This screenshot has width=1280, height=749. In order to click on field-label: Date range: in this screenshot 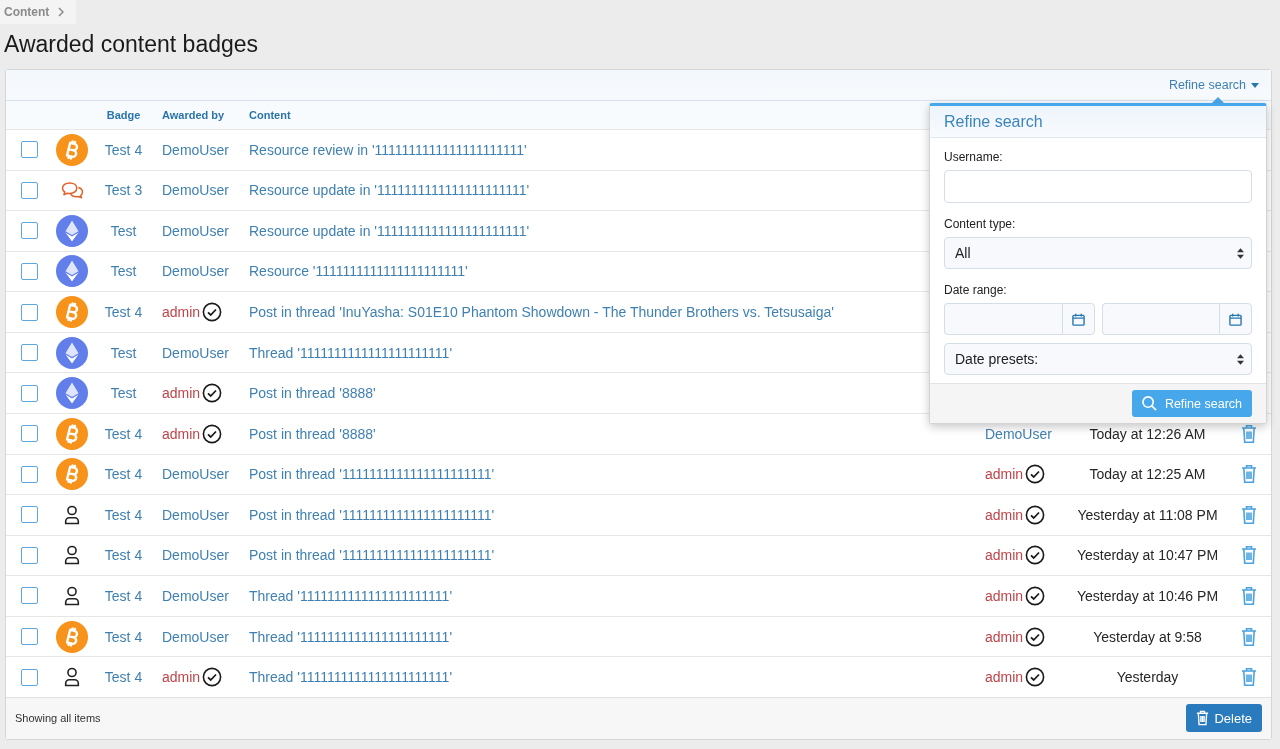, I will do `click(975, 290)`.